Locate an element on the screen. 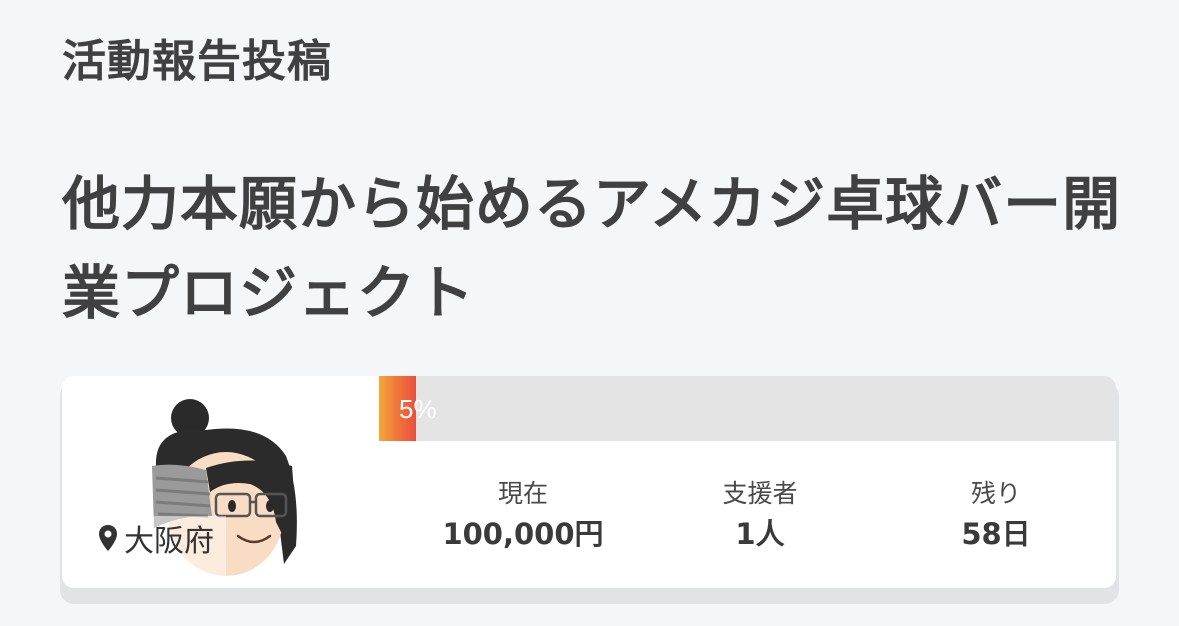  location: 大阪府 is located at coordinates (156, 538).